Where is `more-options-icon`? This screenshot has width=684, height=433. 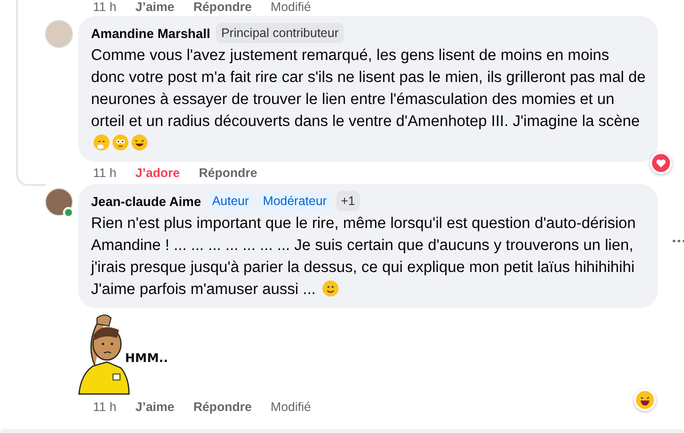
more-options-icon is located at coordinates (678, 241).